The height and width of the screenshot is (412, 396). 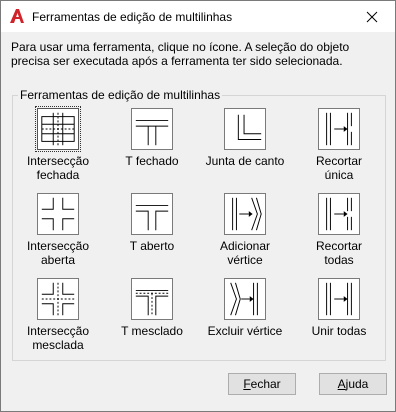 I want to click on tool-label: Intersecção fechada, so click(x=58, y=168).